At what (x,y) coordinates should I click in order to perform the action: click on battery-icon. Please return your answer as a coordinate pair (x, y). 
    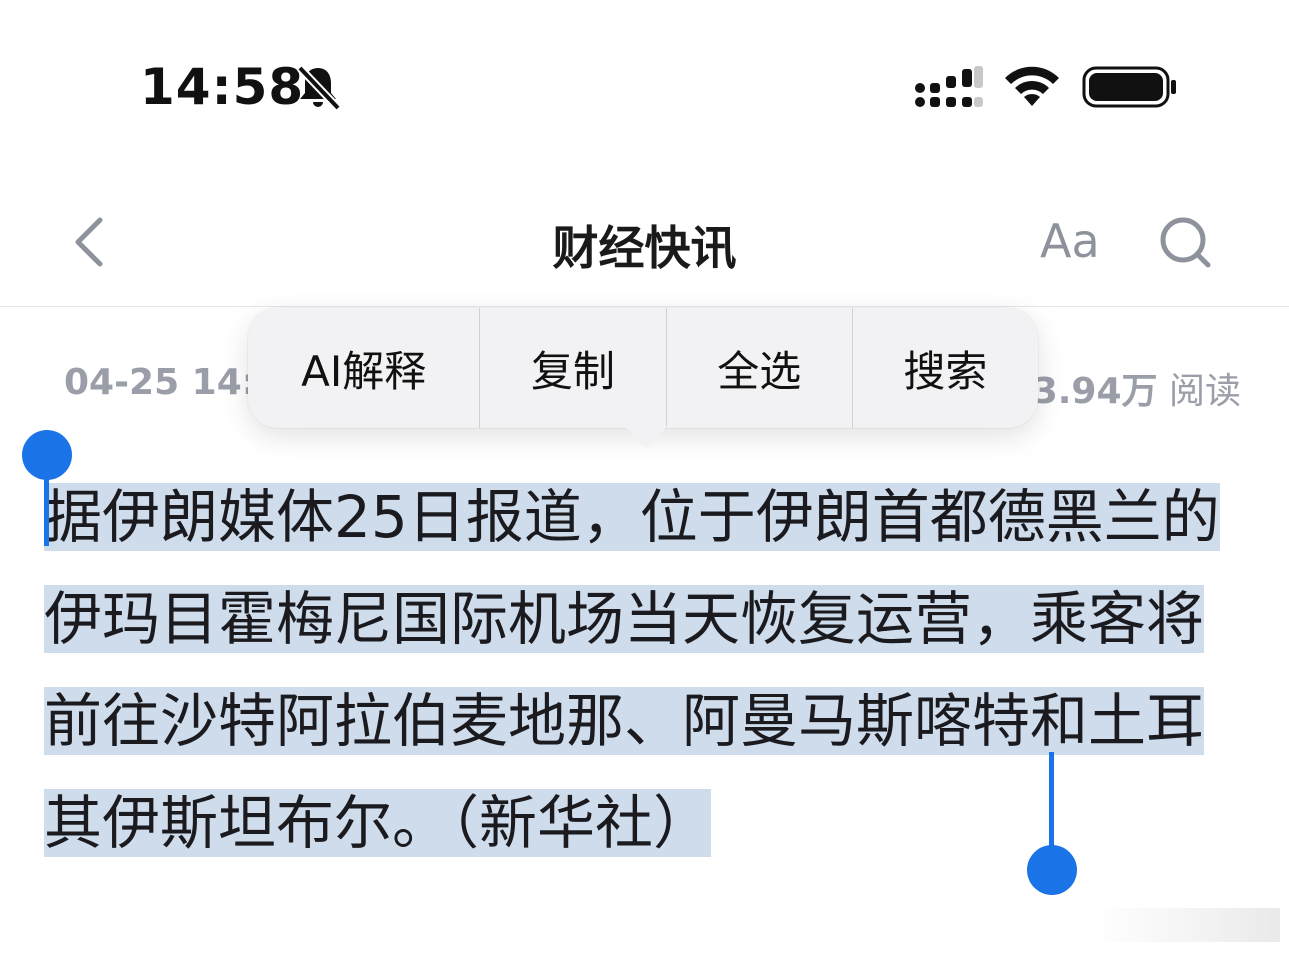
    Looking at the image, I should click on (1129, 87).